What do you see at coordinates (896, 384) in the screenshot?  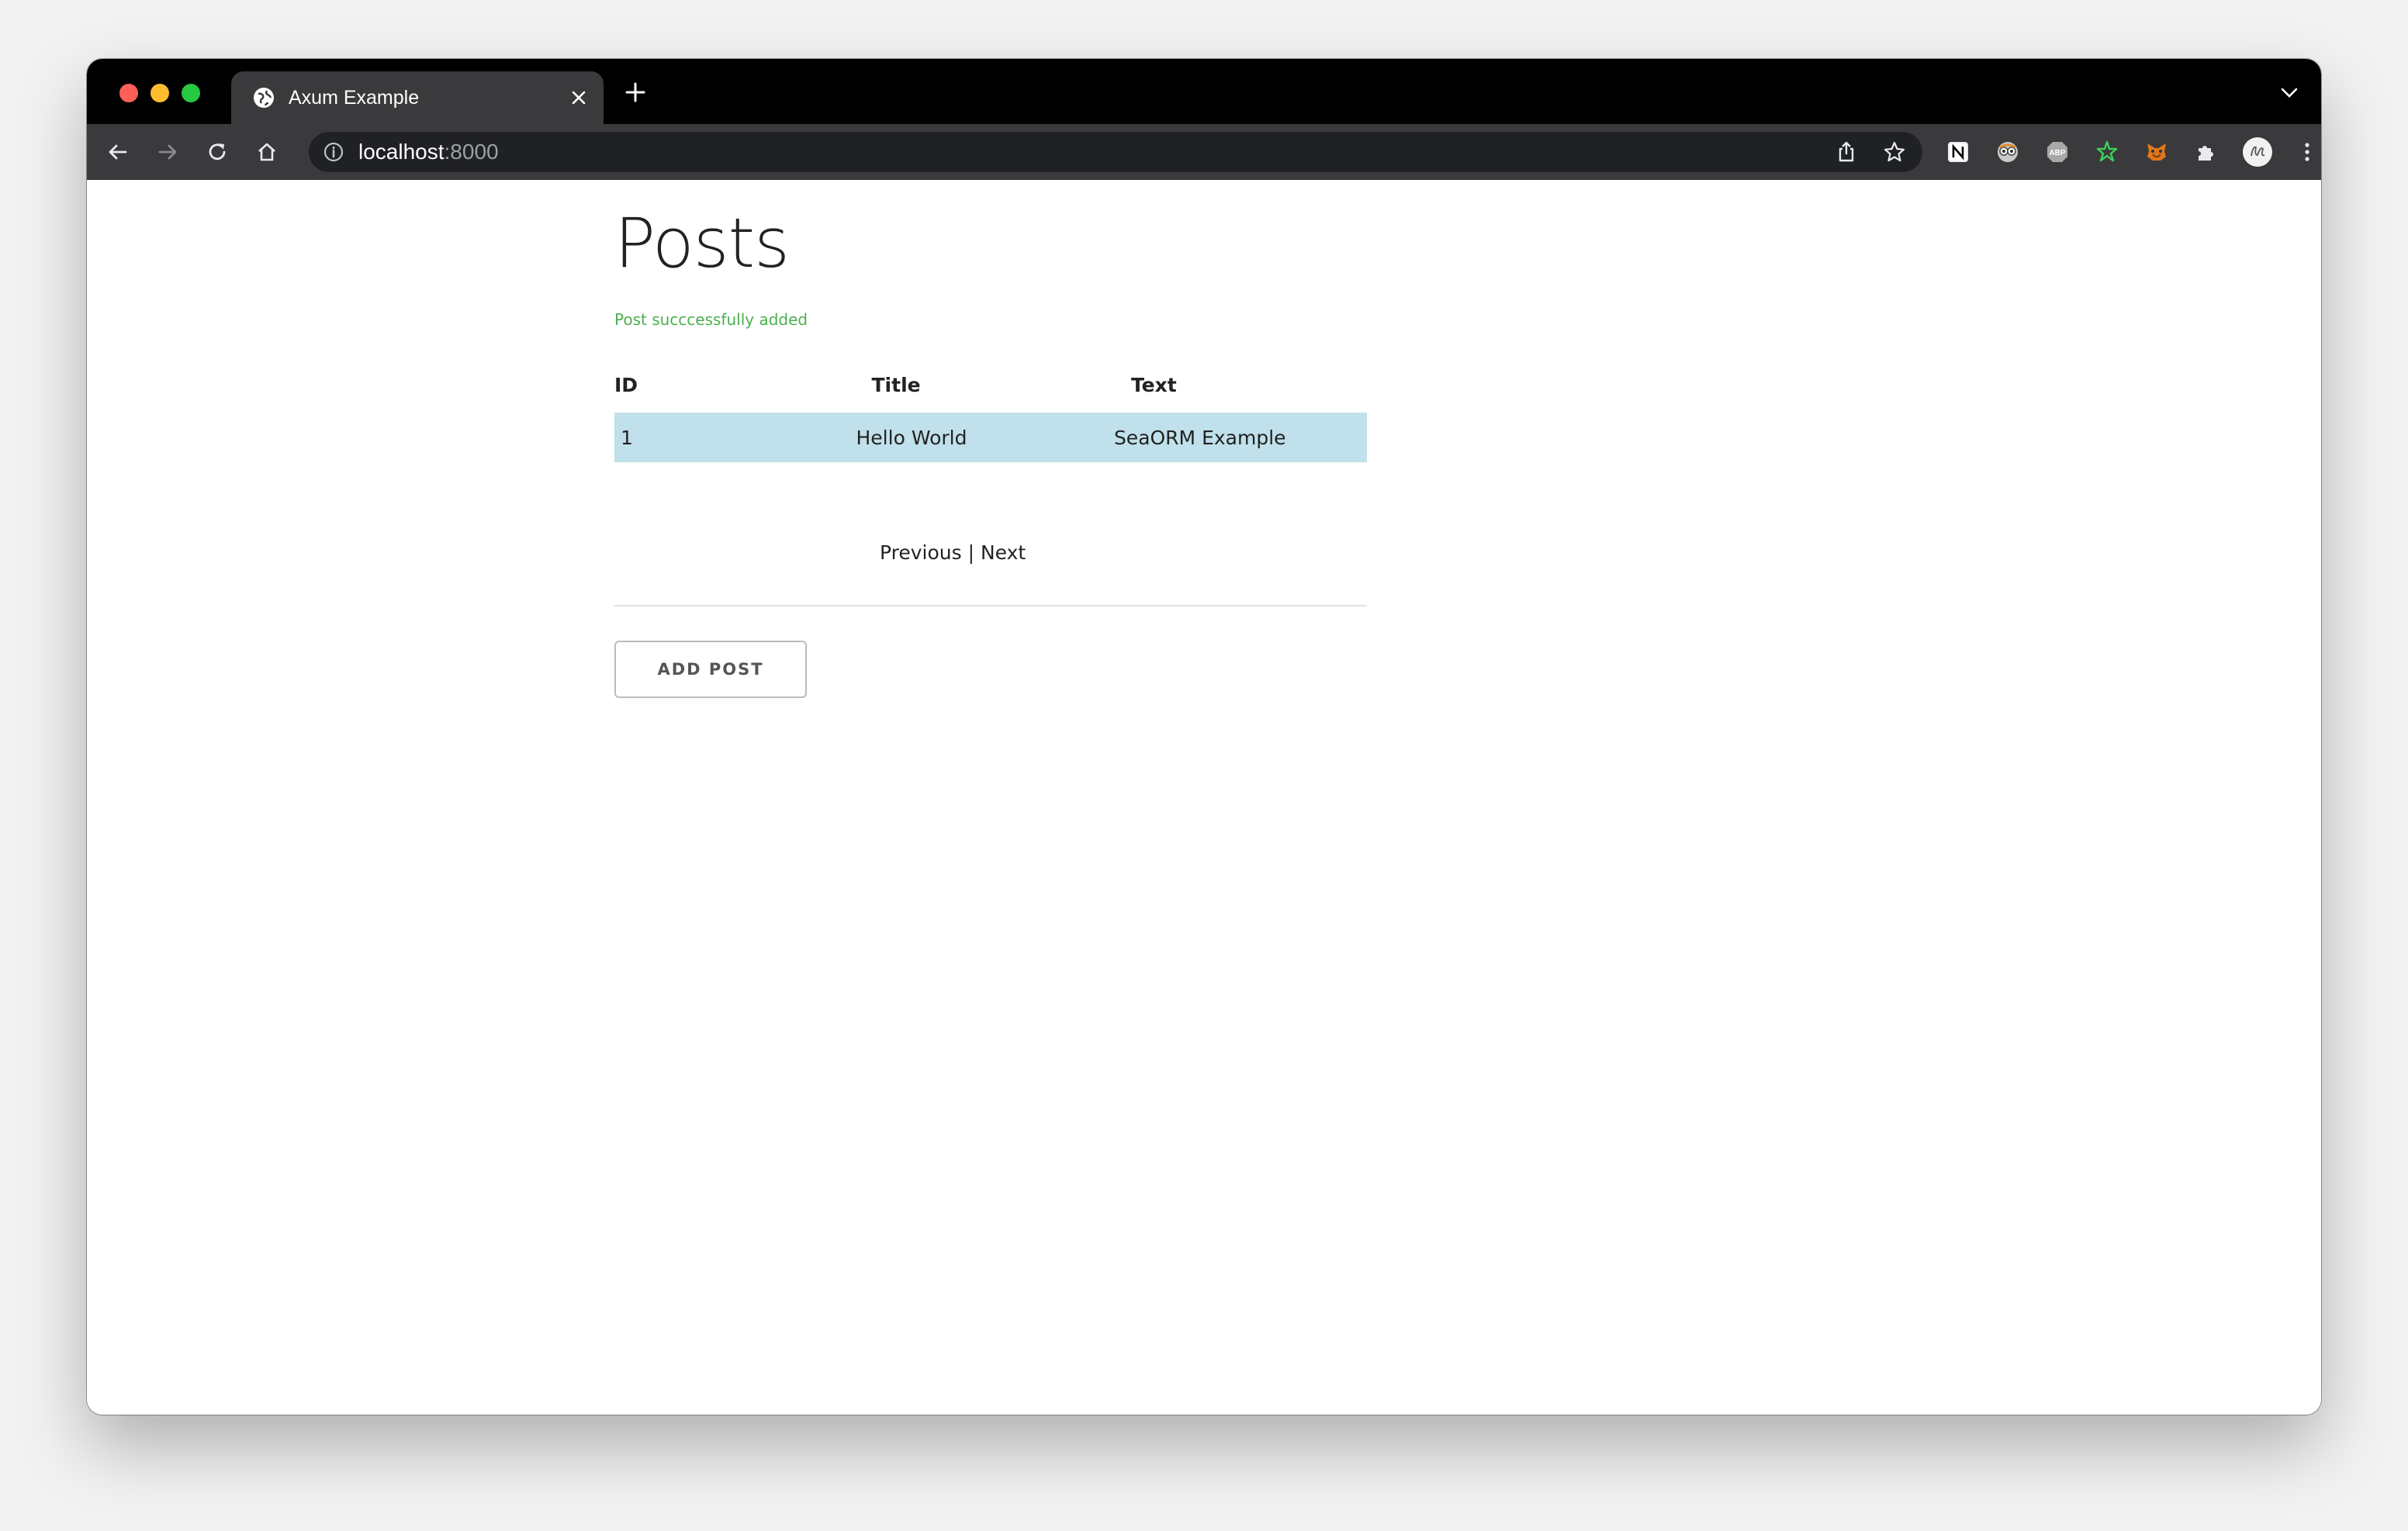 I see `column-header-title: Title` at bounding box center [896, 384].